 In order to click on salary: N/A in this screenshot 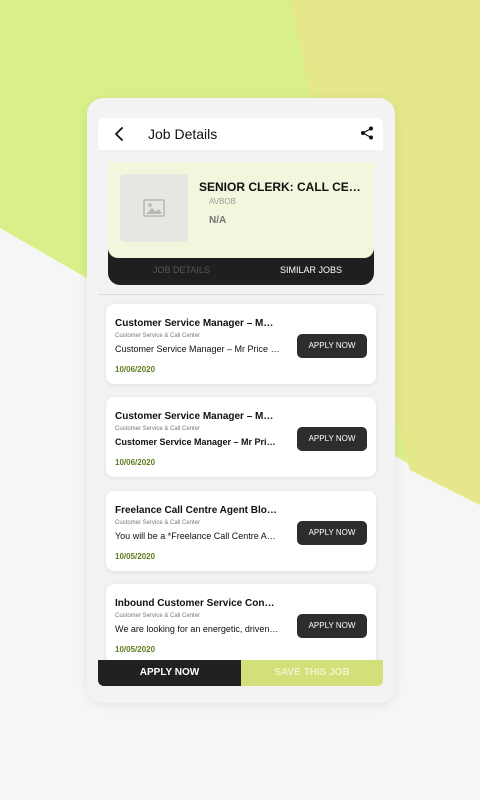, I will do `click(218, 220)`.